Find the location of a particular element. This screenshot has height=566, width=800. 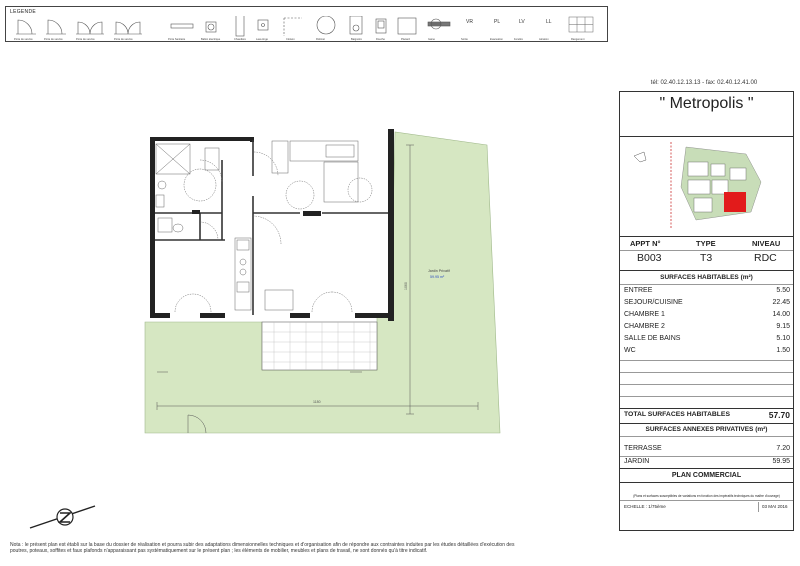

north-arrow-icon is located at coordinates (62, 517).